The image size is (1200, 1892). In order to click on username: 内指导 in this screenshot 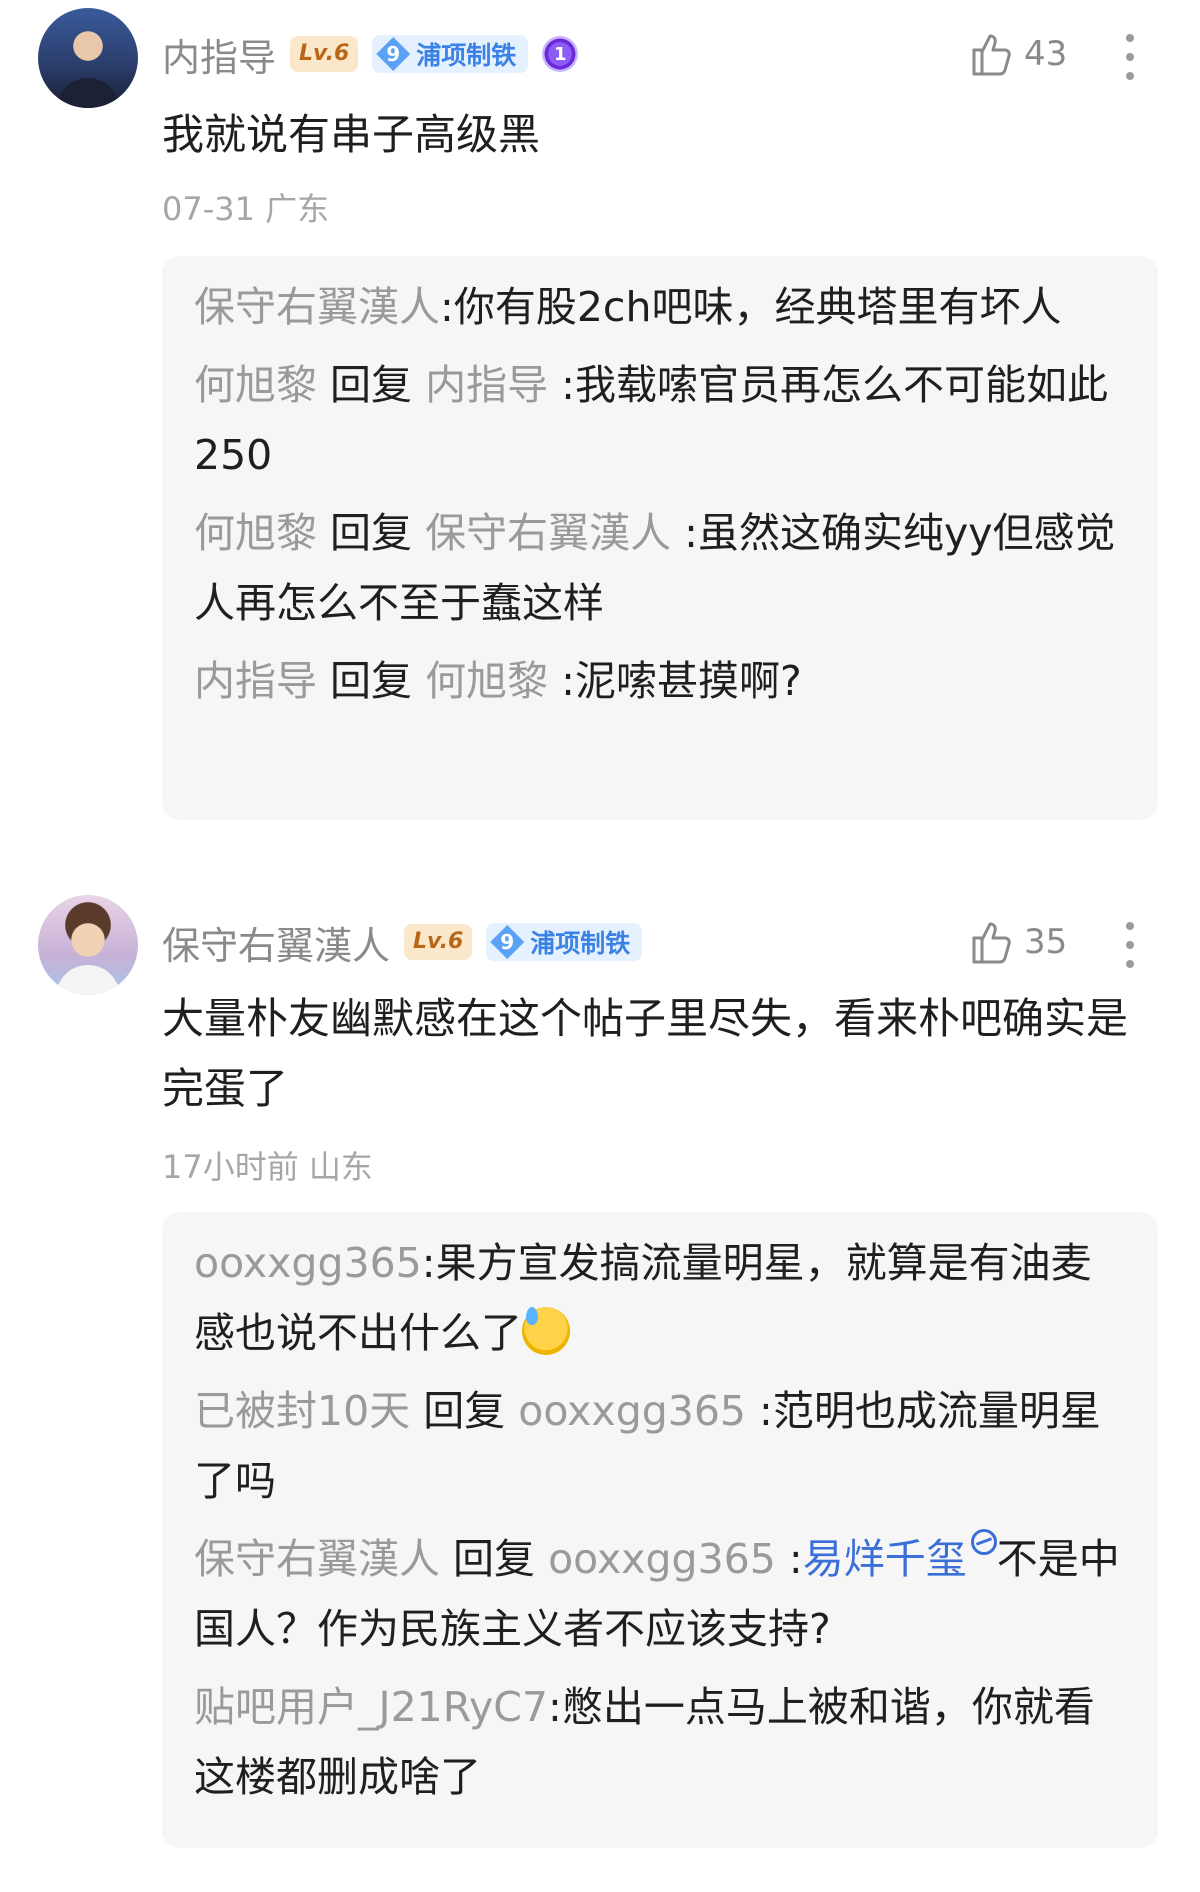, I will do `click(219, 54)`.